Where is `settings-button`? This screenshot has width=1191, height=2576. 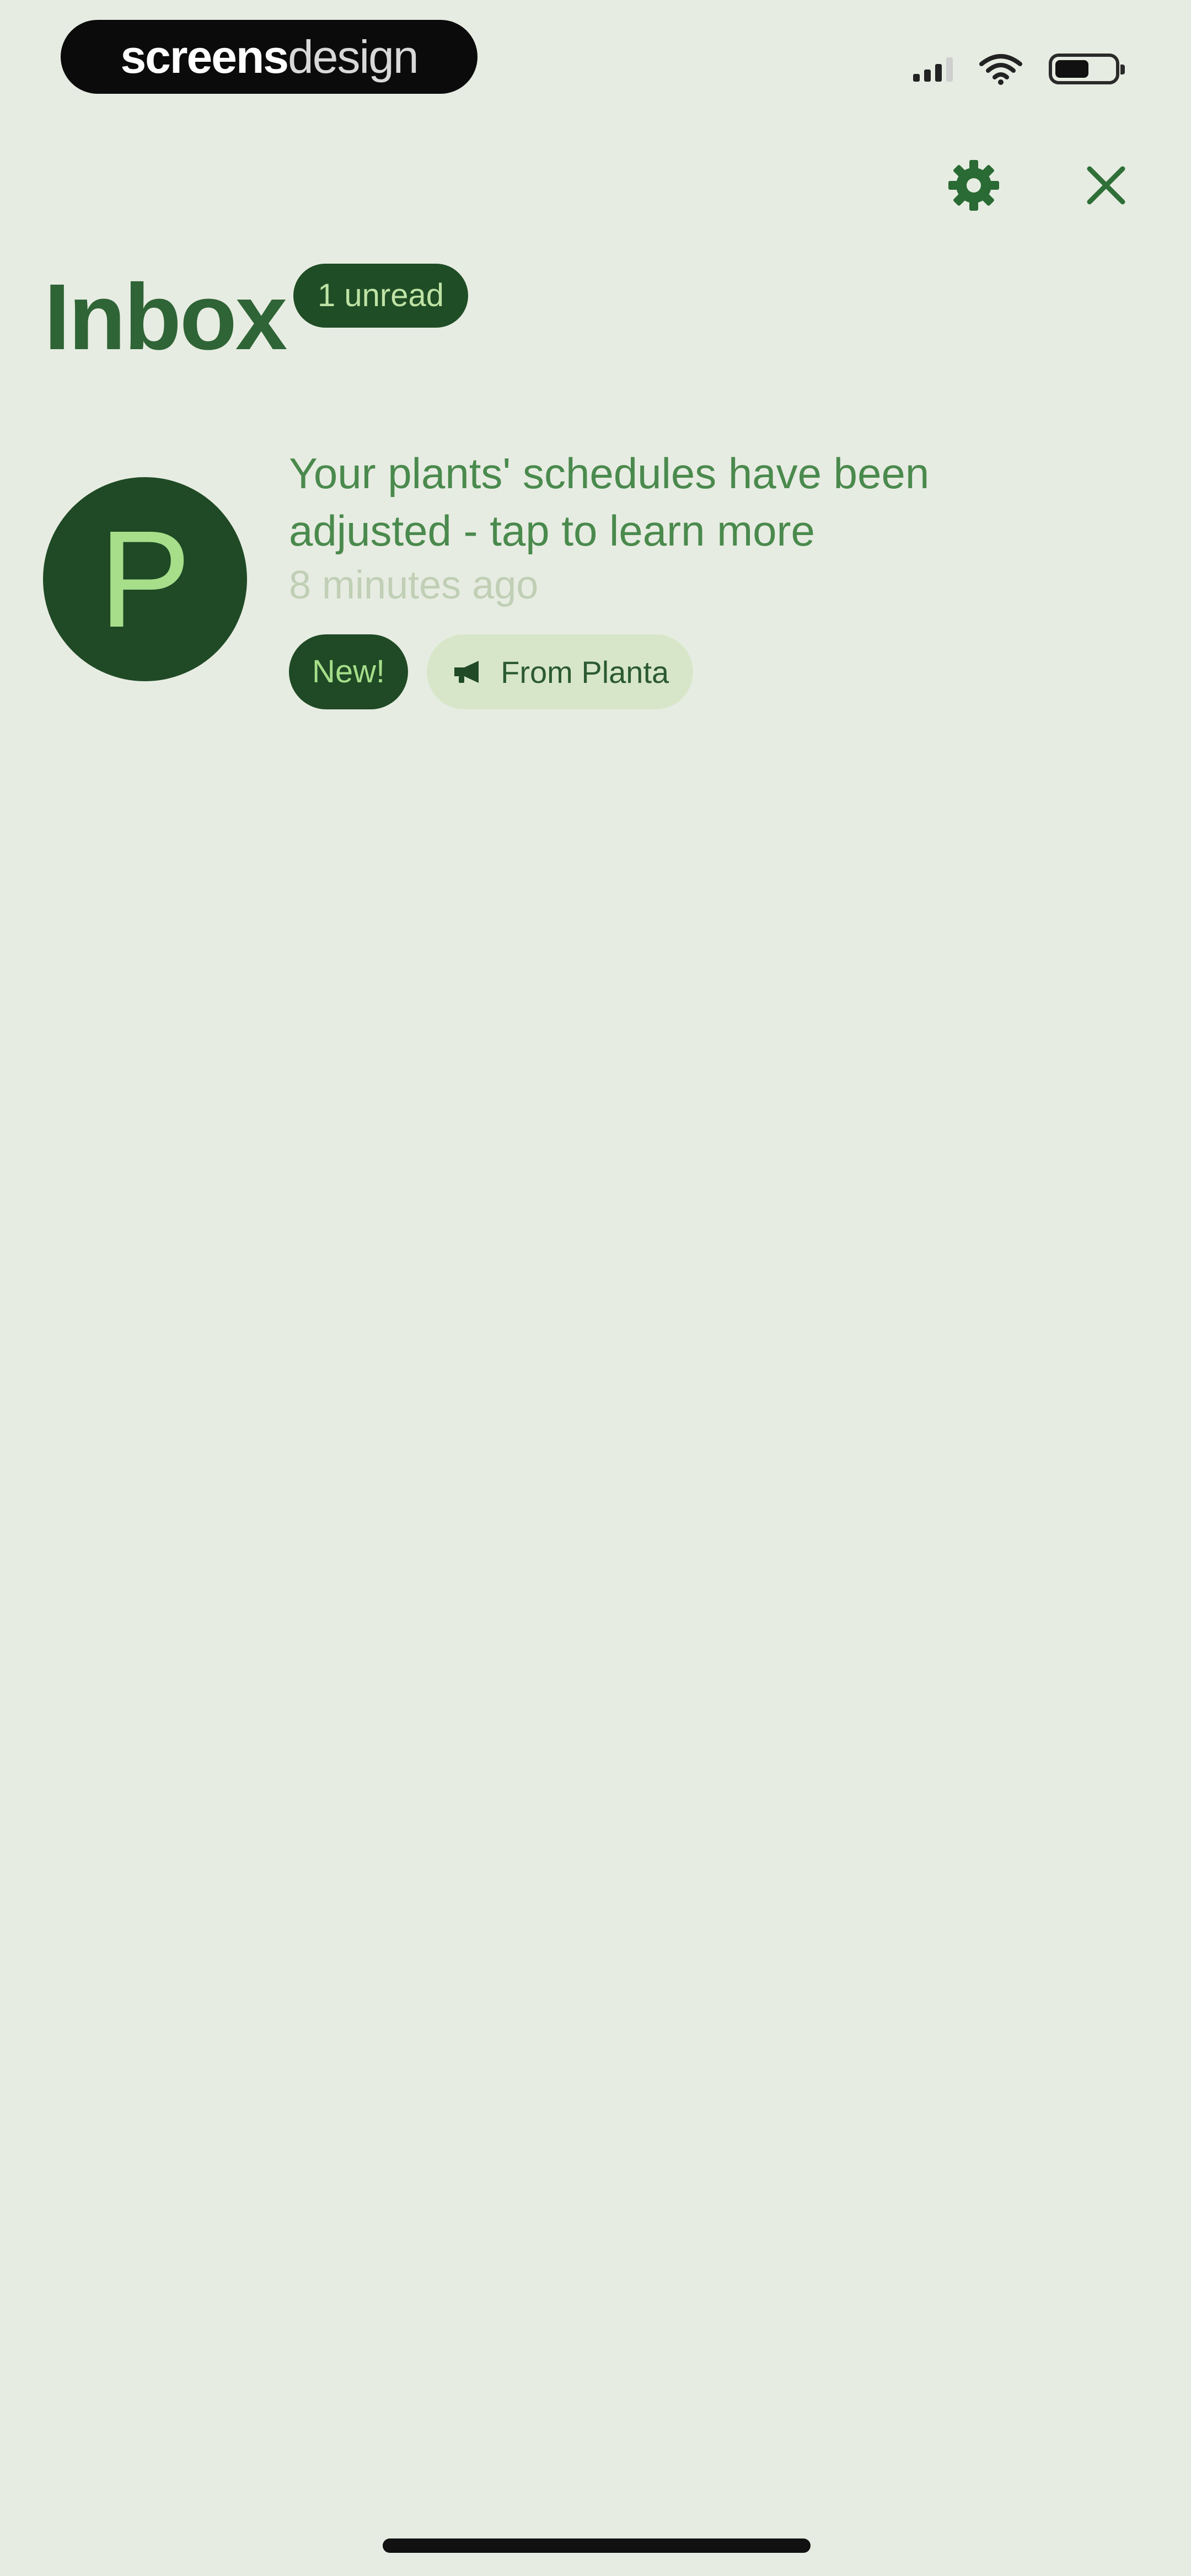
settings-button is located at coordinates (974, 185).